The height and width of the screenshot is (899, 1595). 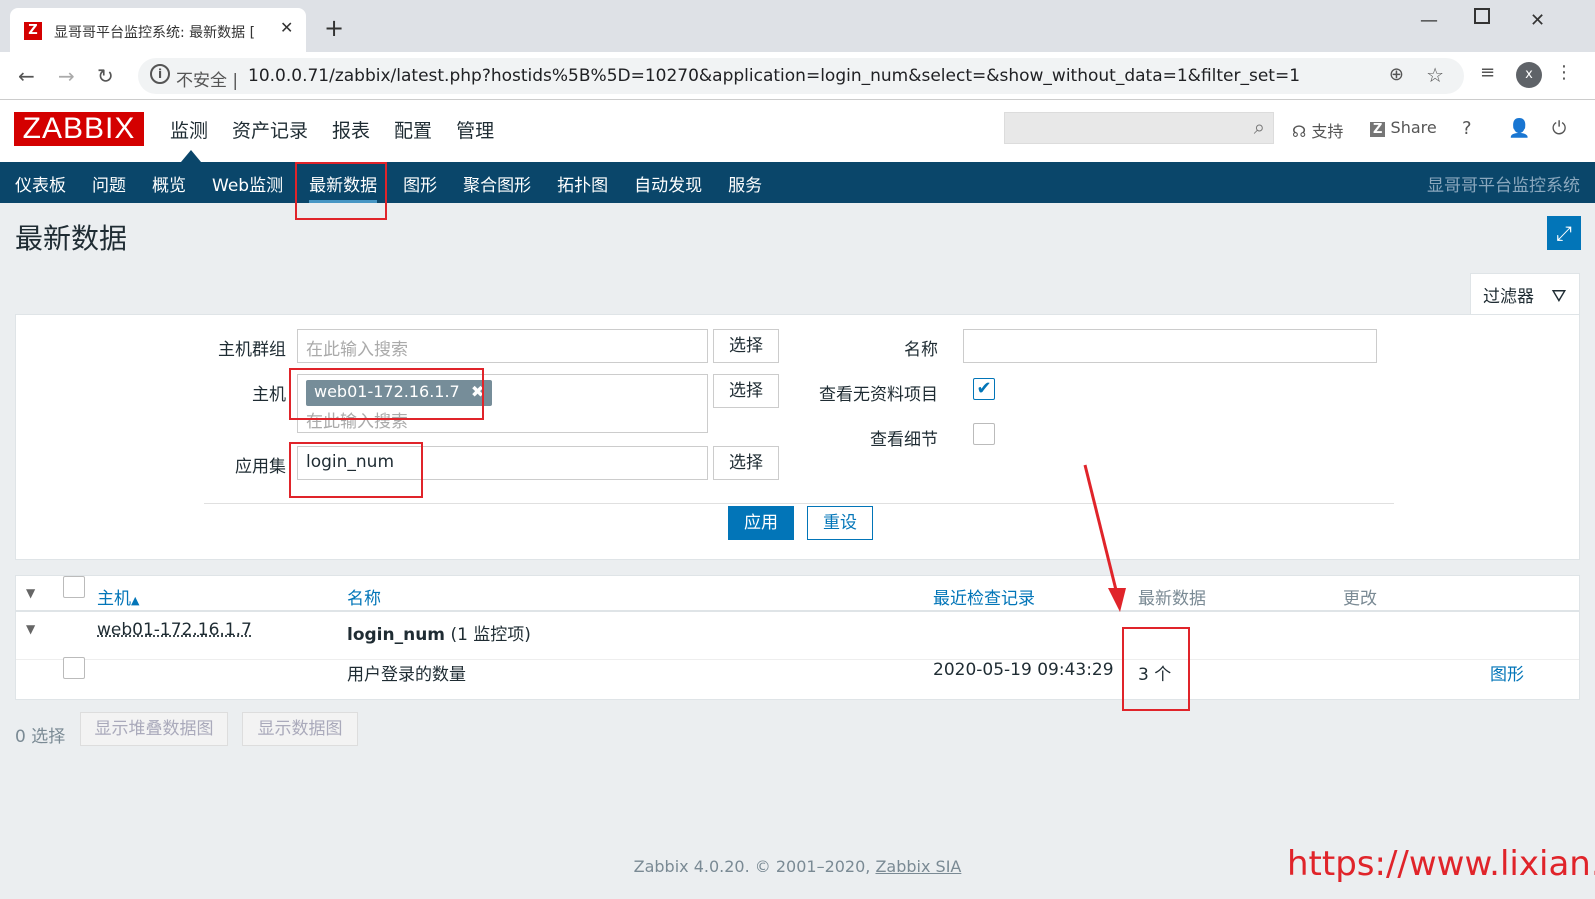 I want to click on column-last-check: 最近检查记录, so click(x=984, y=596).